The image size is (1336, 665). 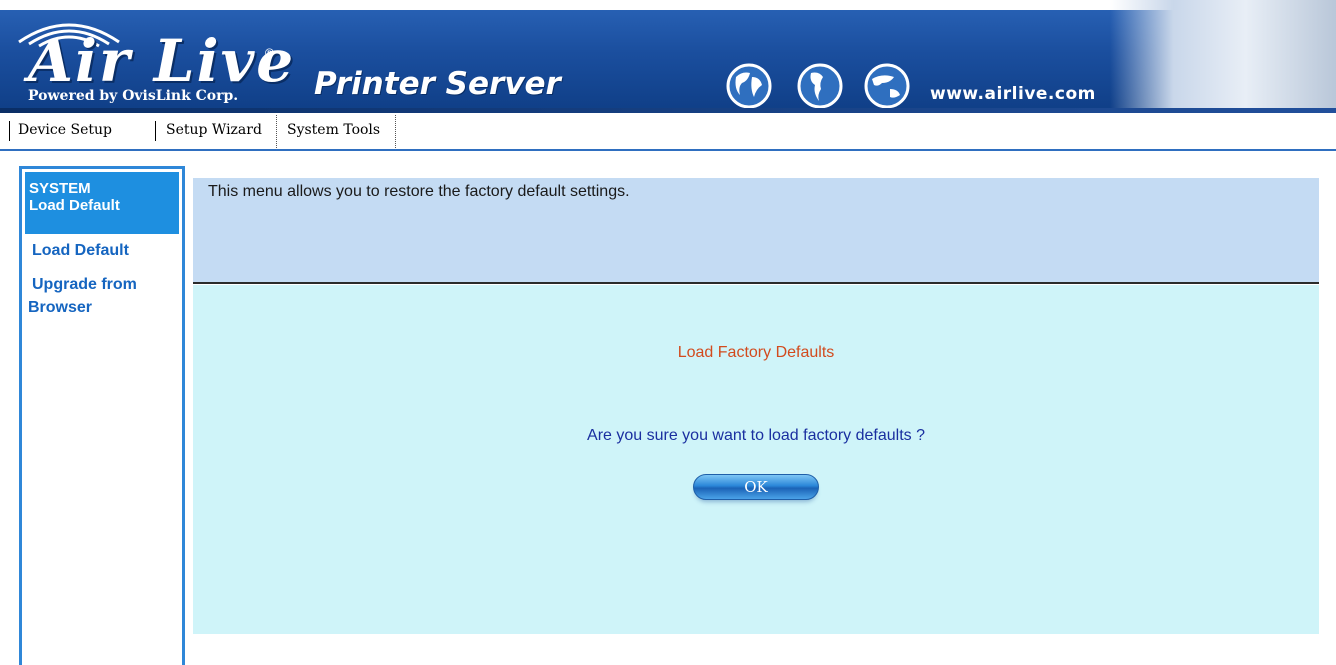 I want to click on sidebar-section-subtitle: Load Default, so click(x=74, y=205).